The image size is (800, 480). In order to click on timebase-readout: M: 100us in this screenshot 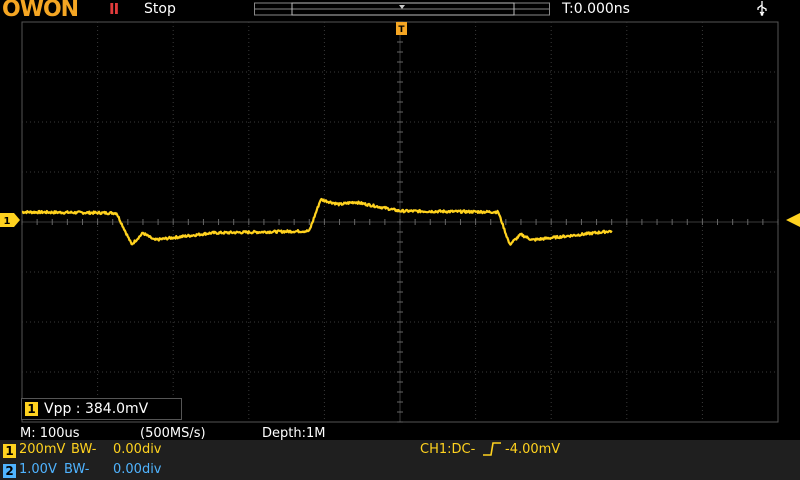, I will do `click(50, 433)`.